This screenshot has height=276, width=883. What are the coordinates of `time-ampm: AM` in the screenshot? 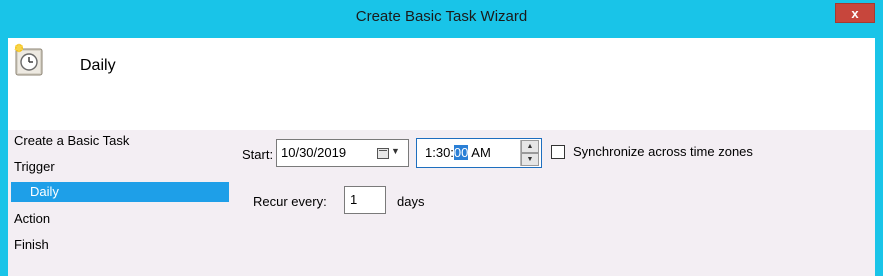 It's located at (479, 152).